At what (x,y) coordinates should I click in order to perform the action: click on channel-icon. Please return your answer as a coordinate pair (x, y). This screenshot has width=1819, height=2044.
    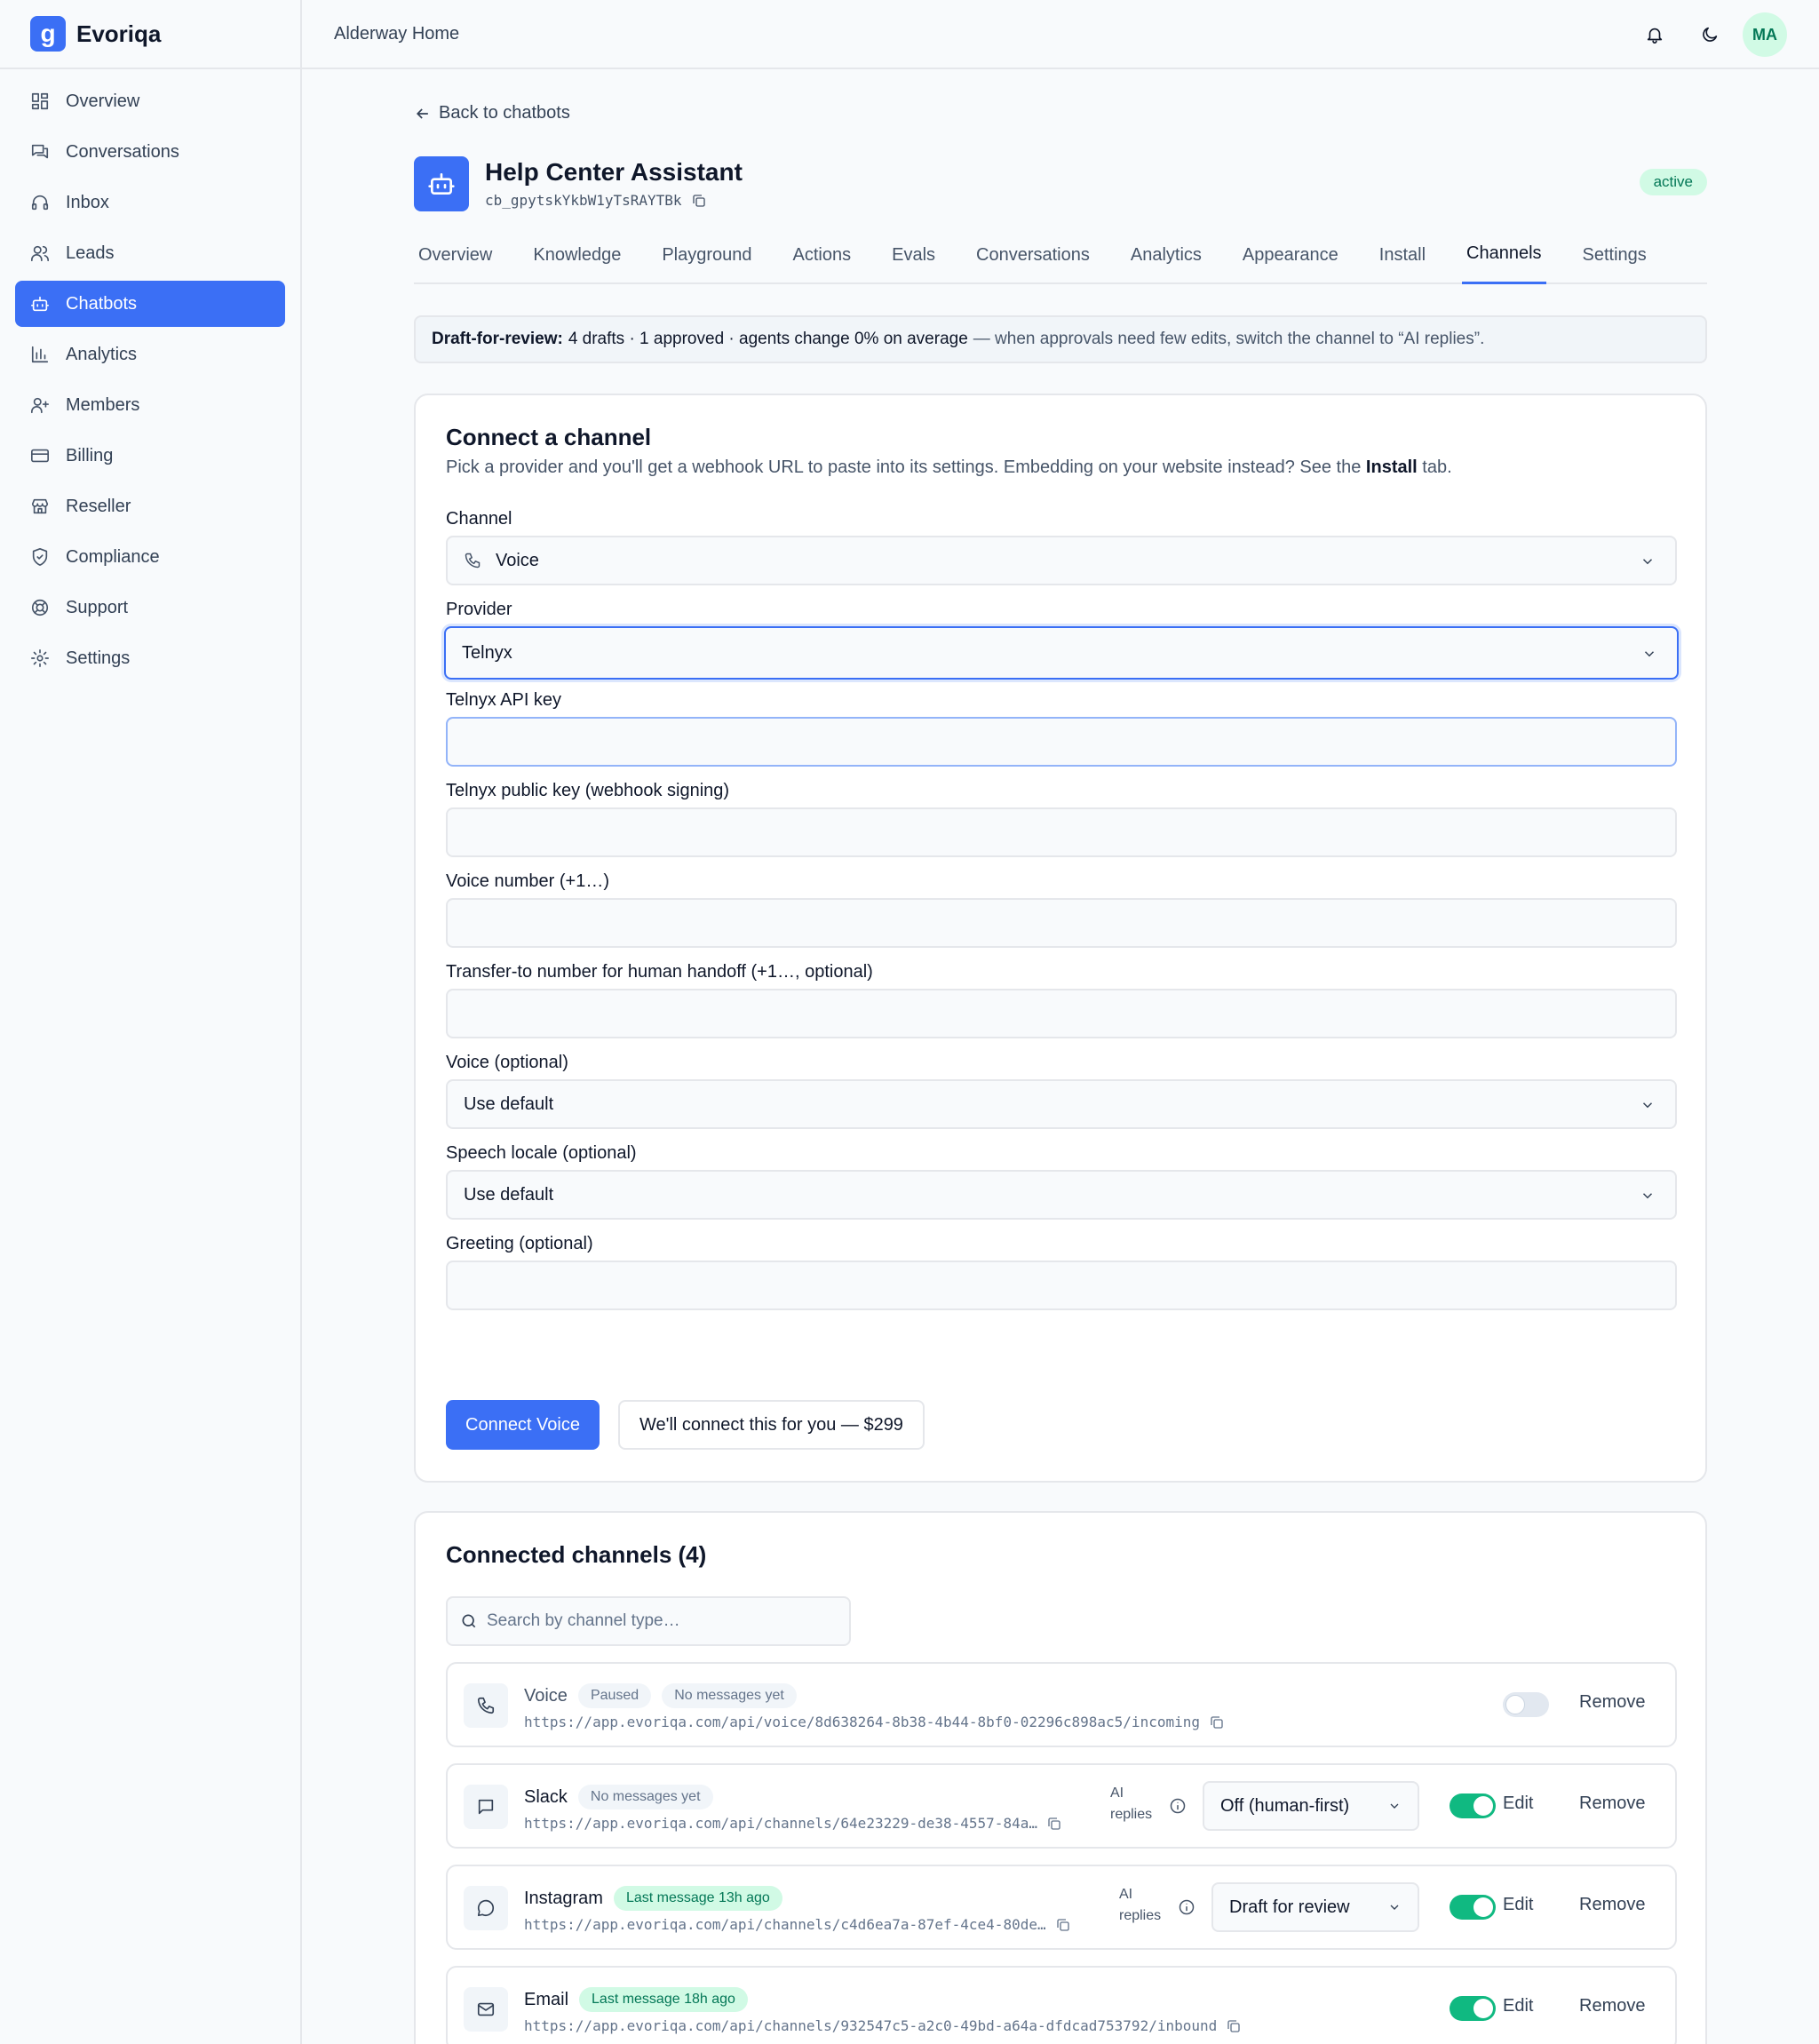
    Looking at the image, I should click on (486, 2009).